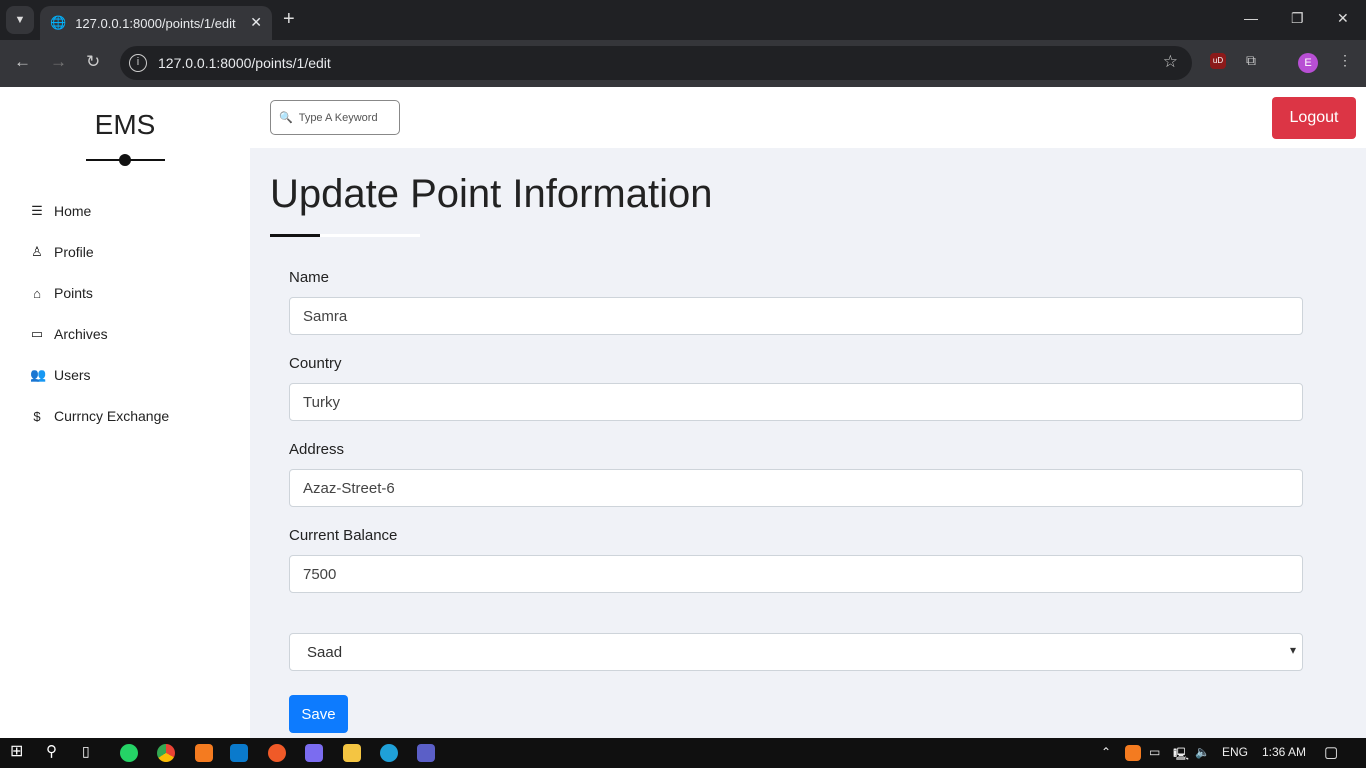 The height and width of the screenshot is (768, 1366). Describe the element at coordinates (370, 235) in the screenshot. I see `title-underline-light` at that location.